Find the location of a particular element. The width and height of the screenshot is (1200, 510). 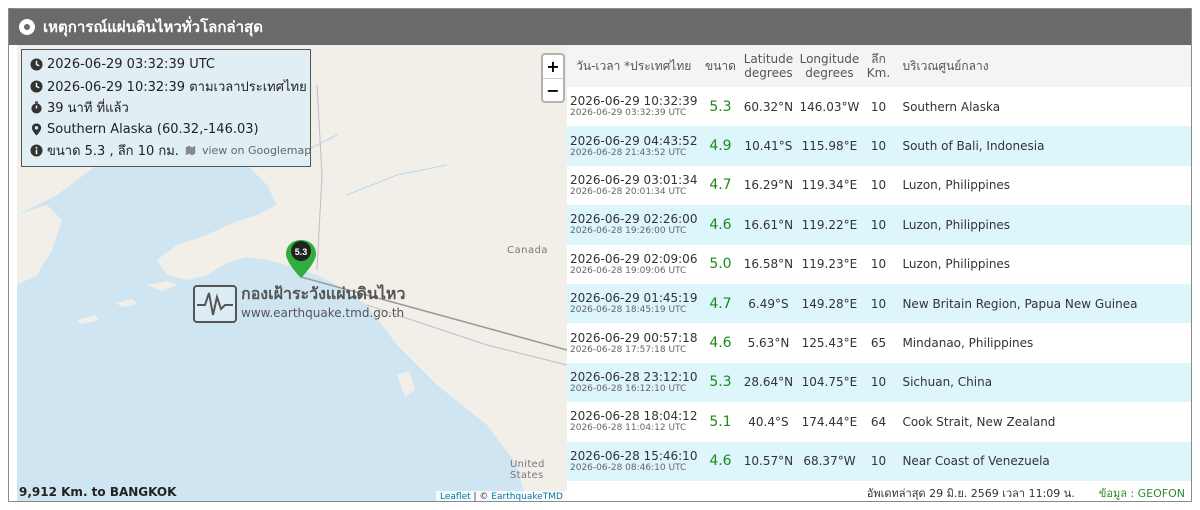

cell-longitude: 146.03°W is located at coordinates (829, 107).